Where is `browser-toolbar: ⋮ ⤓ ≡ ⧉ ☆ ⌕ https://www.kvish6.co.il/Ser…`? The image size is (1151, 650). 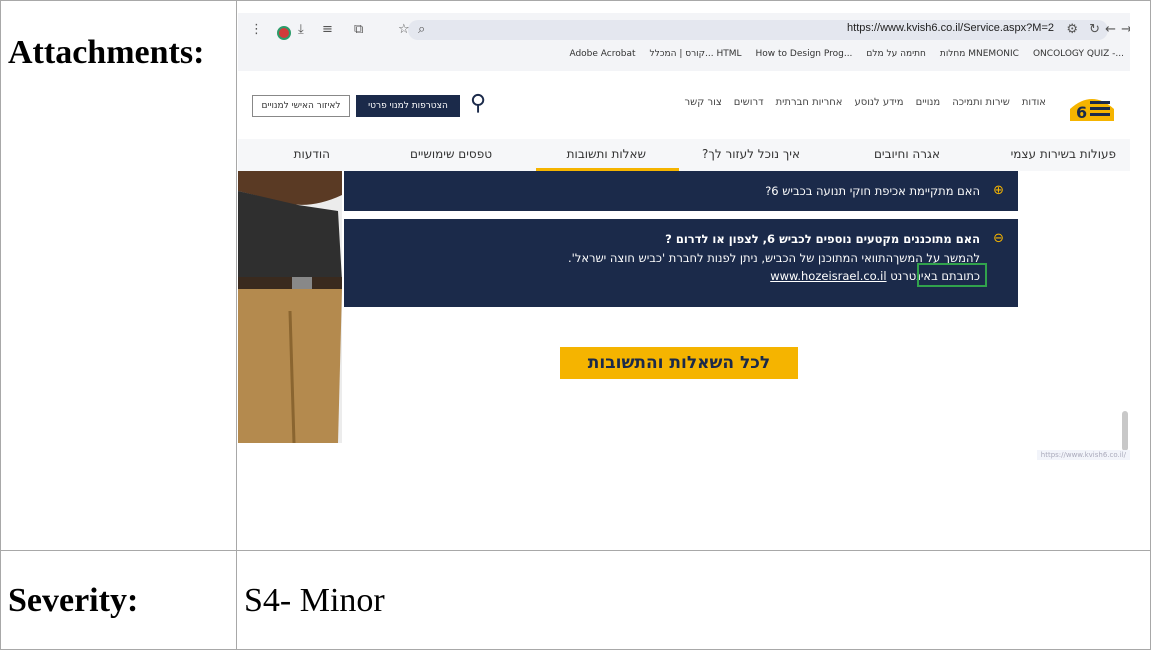
browser-toolbar: ⋮ ⤓ ≡ ⧉ ☆ ⌕ https://www.kvish6.co.il/Ser… is located at coordinates (684, 42).